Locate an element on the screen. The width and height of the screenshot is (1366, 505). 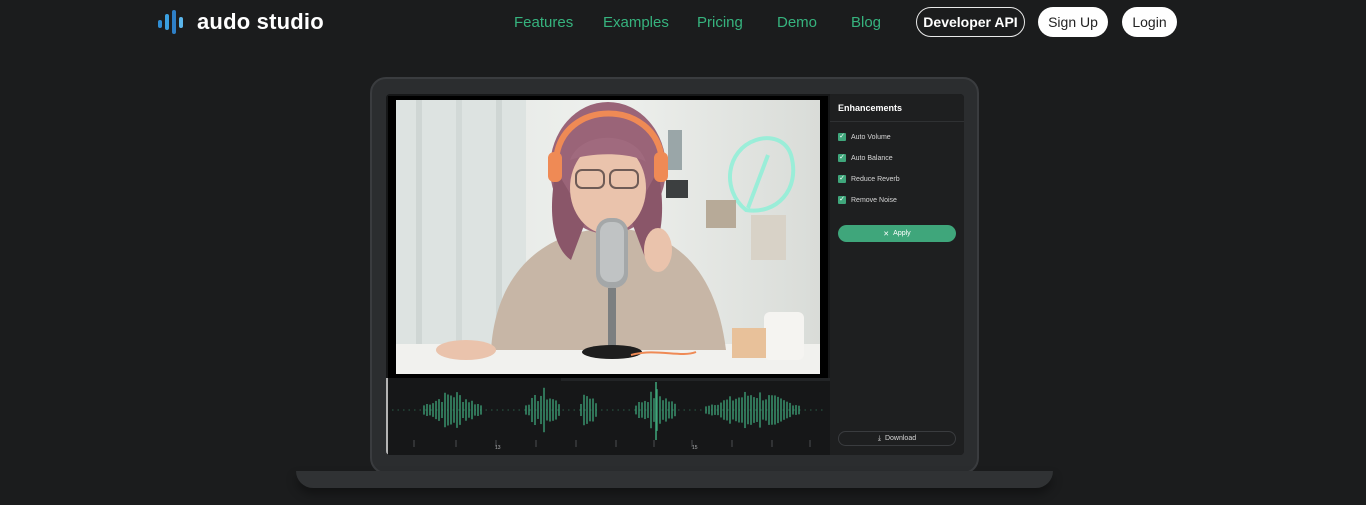
panel-title: Enhancements is located at coordinates (870, 108).